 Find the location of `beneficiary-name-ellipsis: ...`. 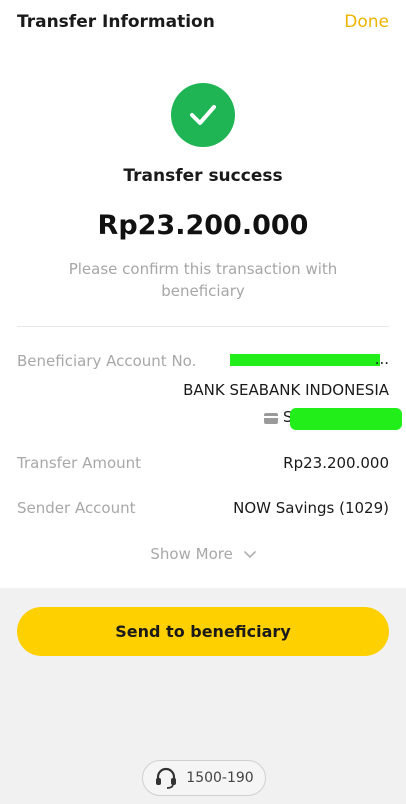

beneficiary-name-ellipsis: ... is located at coordinates (381, 359).